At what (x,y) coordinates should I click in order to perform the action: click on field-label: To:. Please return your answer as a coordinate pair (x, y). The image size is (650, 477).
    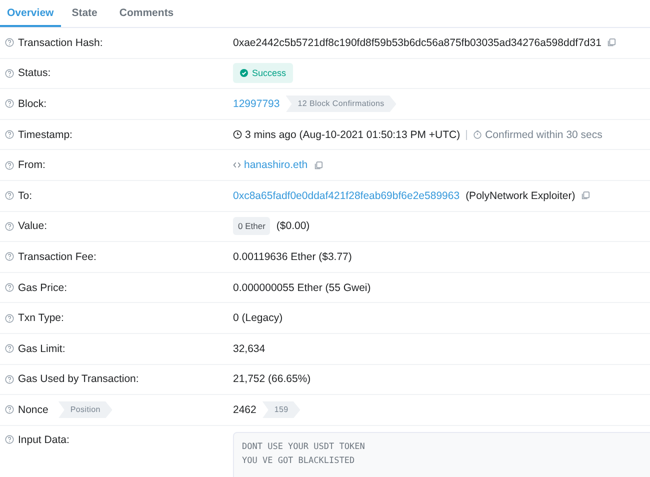
    Looking at the image, I should click on (25, 196).